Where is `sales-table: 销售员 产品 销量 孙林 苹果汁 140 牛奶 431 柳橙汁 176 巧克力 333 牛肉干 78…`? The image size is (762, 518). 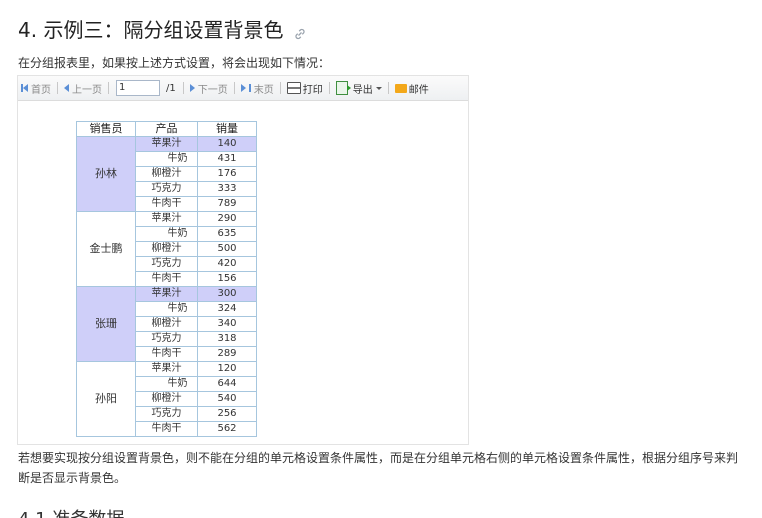
sales-table: 销售员 产品 销量 孙林 苹果汁 140 牛奶 431 柳橙汁 176 巧克力 333 牛肉干 78… is located at coordinates (166, 279).